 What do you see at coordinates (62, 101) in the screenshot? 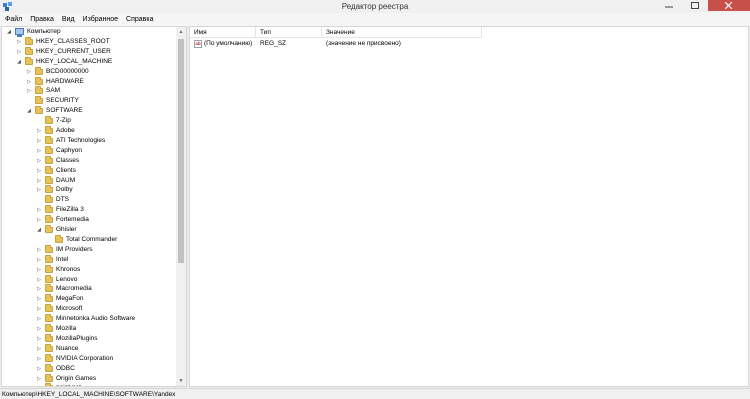
I see `tree-item-label: SECURITY` at bounding box center [62, 101].